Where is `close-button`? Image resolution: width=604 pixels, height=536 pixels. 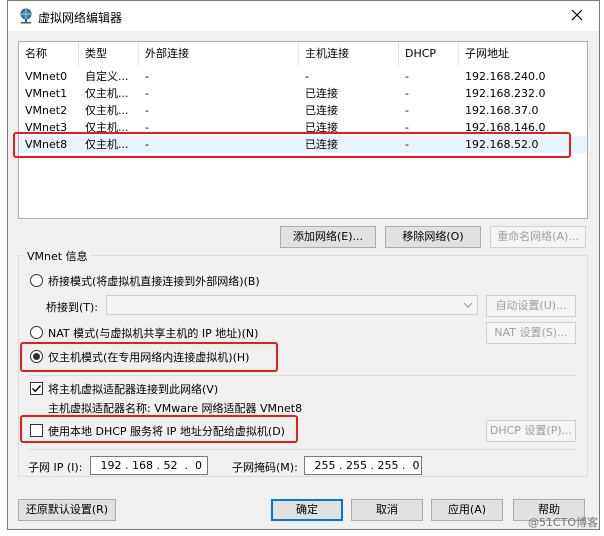 close-button is located at coordinates (576, 16).